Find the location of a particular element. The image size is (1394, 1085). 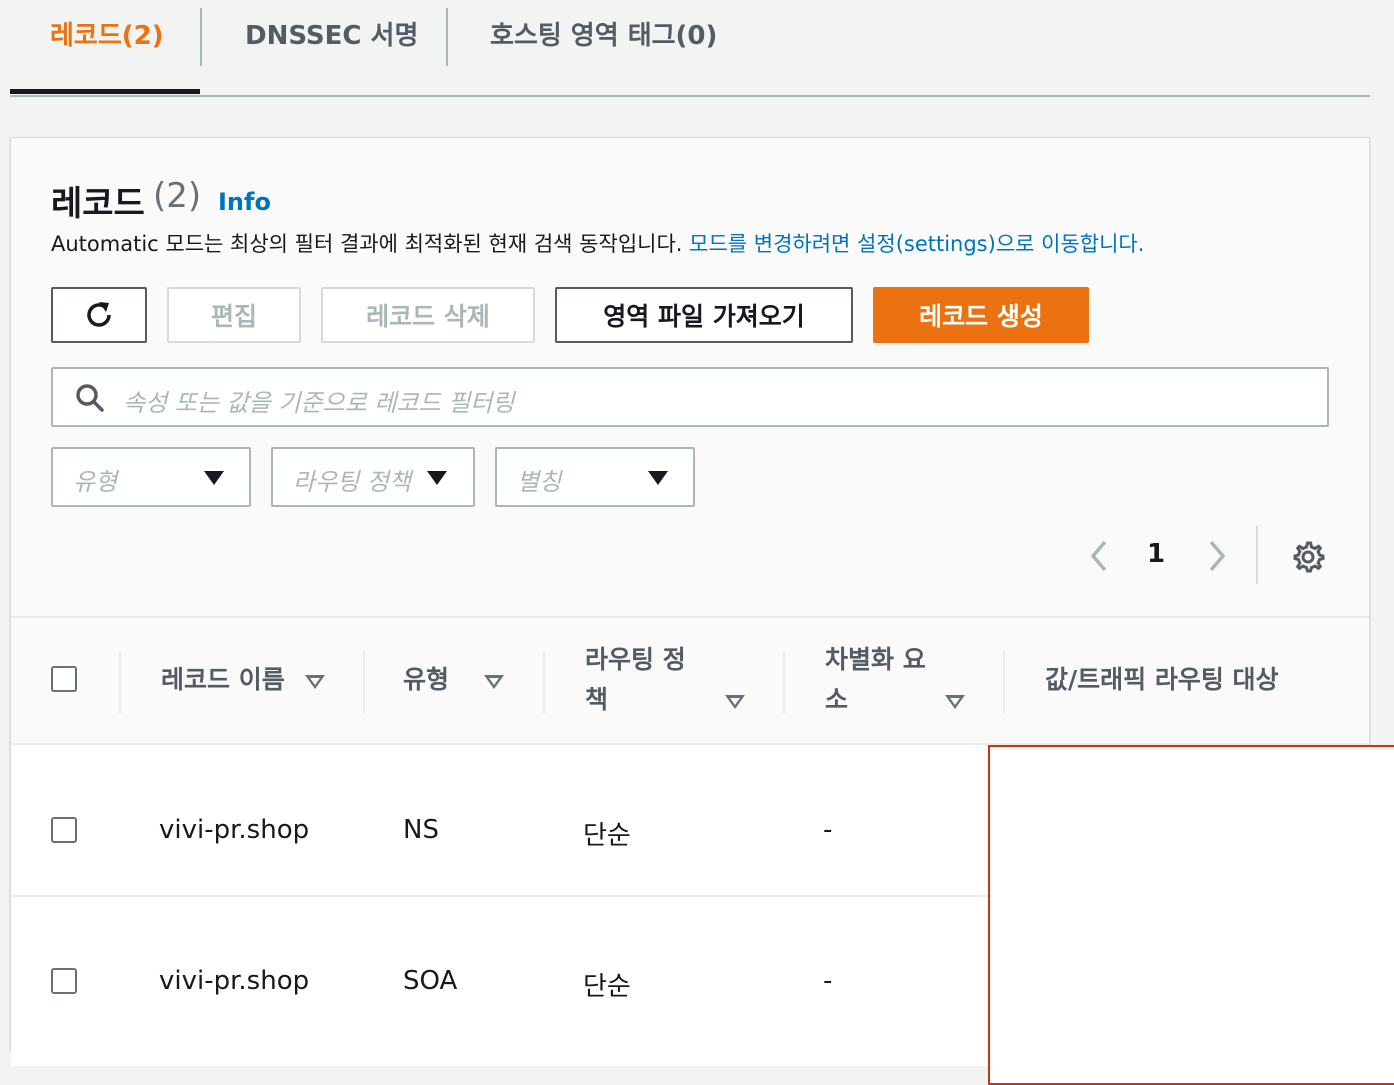

chevron-right-icon is located at coordinates (1216, 556).